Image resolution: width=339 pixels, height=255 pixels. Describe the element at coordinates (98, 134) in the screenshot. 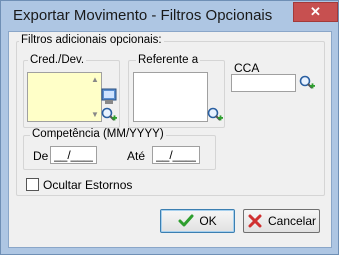

I see `competencia-label: Competência (MM/YYYY)` at that location.